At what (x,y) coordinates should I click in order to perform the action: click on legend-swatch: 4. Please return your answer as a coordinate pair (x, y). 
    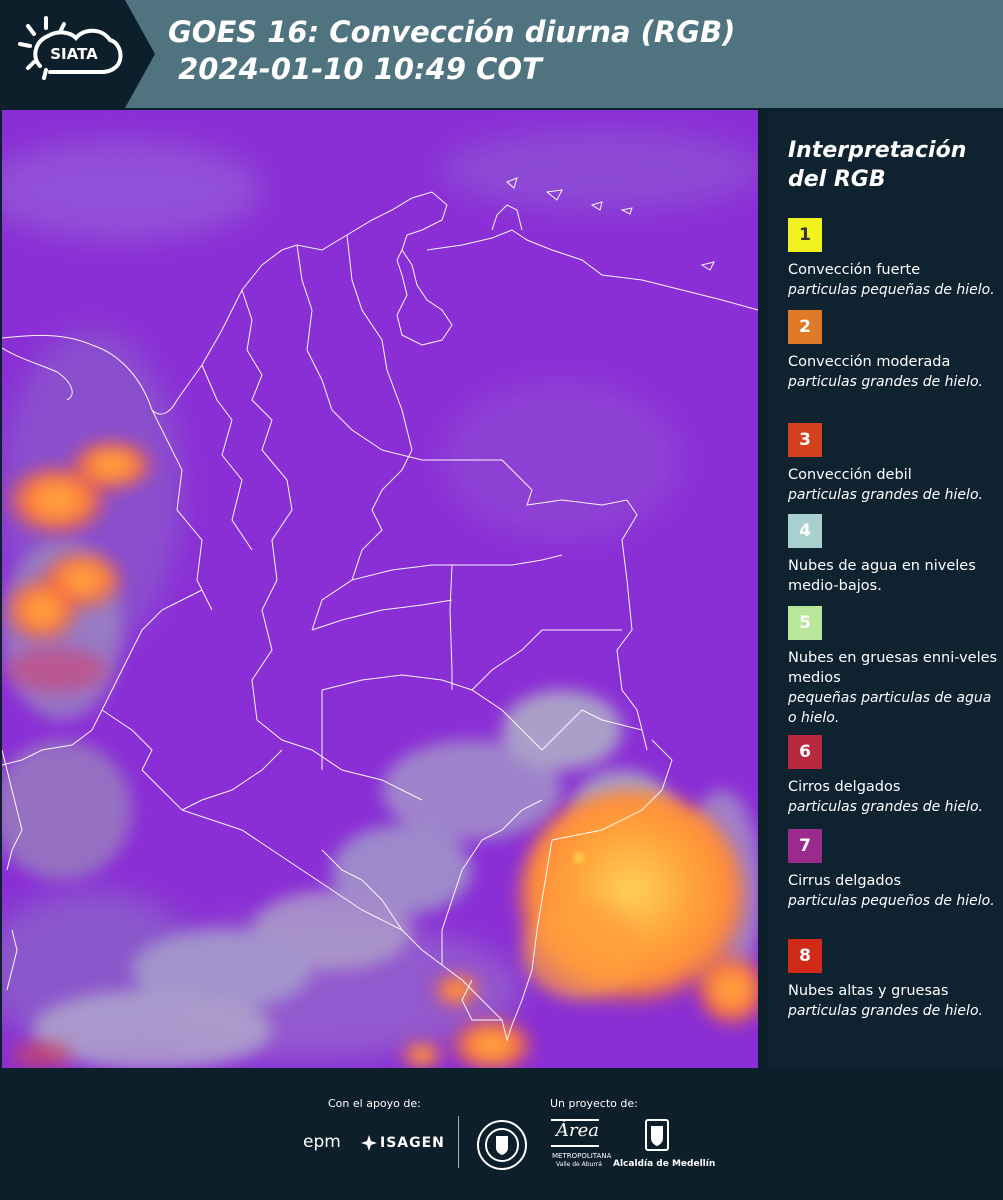
    Looking at the image, I should click on (805, 531).